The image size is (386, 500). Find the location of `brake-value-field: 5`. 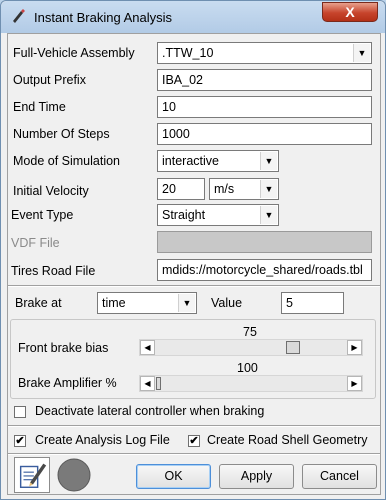

brake-value-field: 5 is located at coordinates (312, 303).